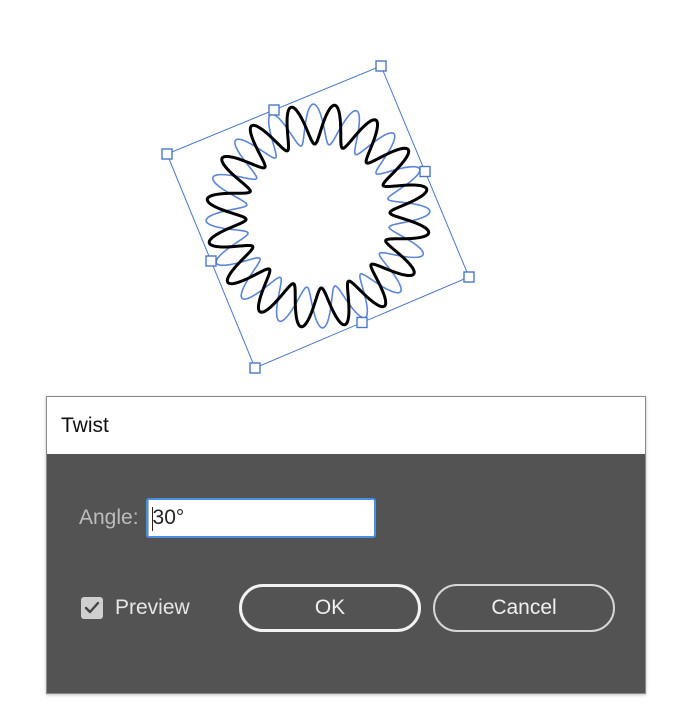 The image size is (679, 727). What do you see at coordinates (274, 110) in the screenshot?
I see `handle-top` at bounding box center [274, 110].